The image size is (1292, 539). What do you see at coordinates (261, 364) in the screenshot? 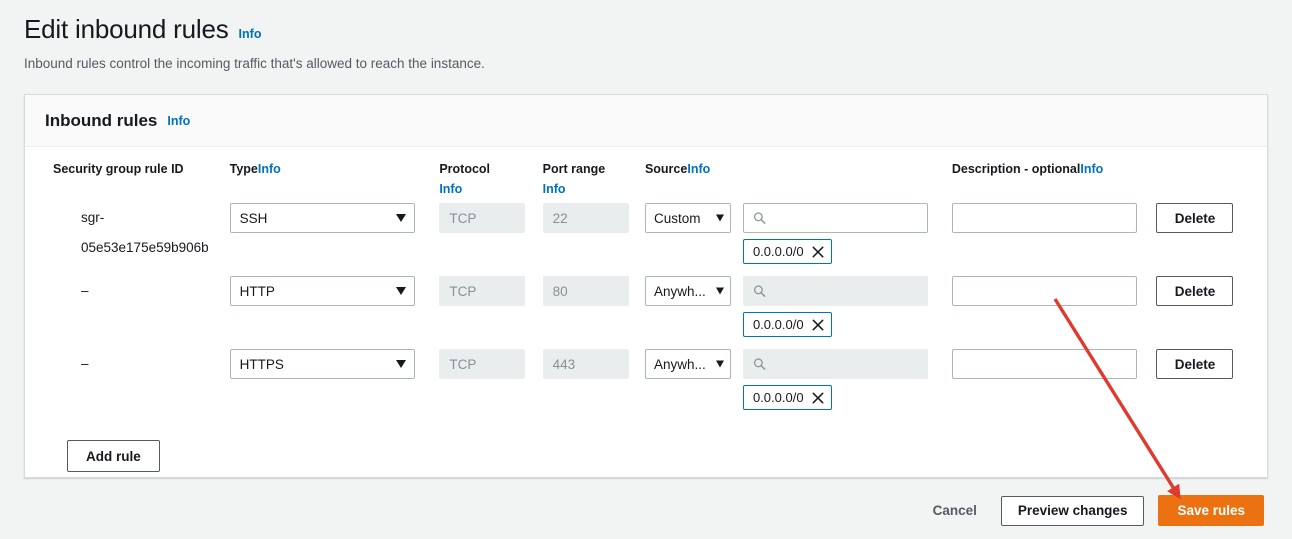
I see `type-select-value: HTTPS` at bounding box center [261, 364].